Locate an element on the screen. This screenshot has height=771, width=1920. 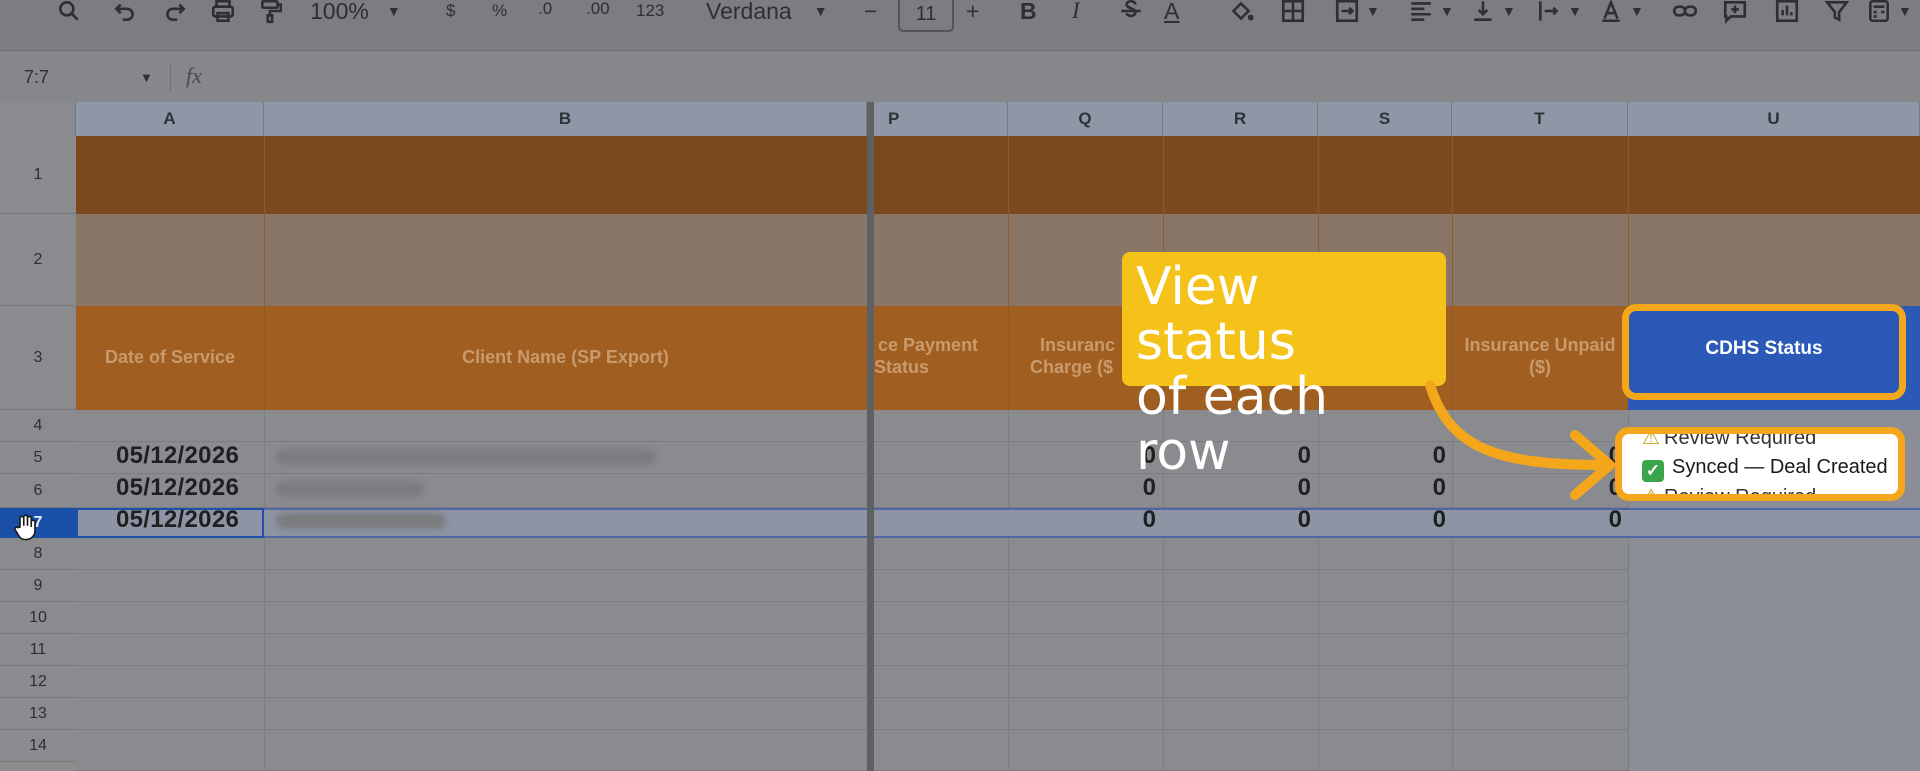
column-header-a: A is located at coordinates (170, 119).